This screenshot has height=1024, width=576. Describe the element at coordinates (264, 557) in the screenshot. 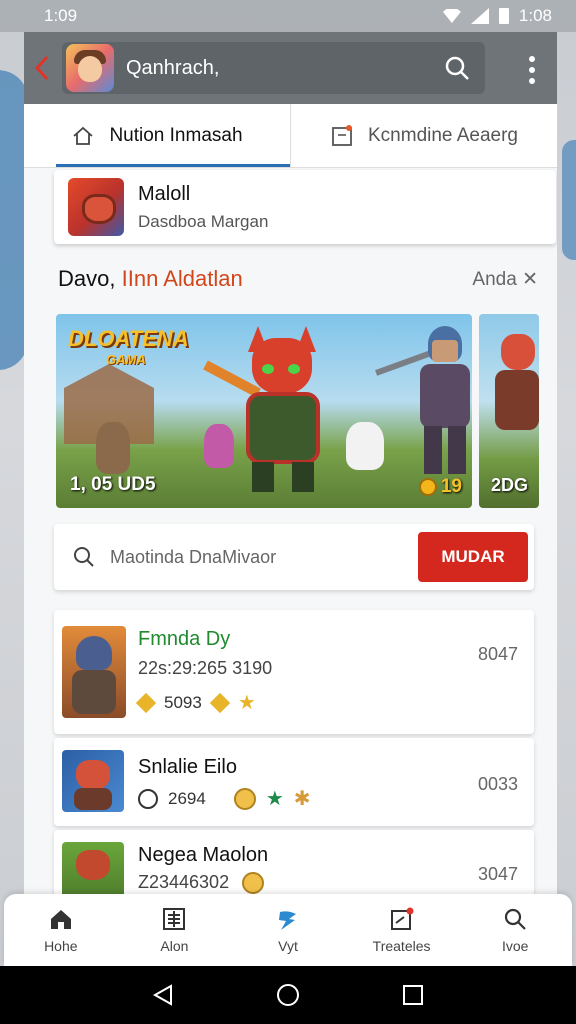

I see `search-input: Maotinda DnaMivaor` at that location.